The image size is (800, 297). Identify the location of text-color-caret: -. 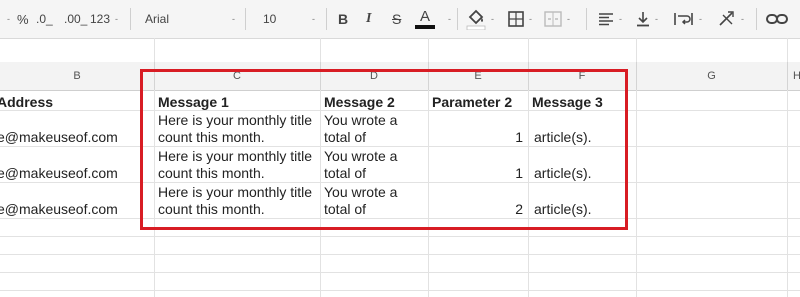
(447, 19).